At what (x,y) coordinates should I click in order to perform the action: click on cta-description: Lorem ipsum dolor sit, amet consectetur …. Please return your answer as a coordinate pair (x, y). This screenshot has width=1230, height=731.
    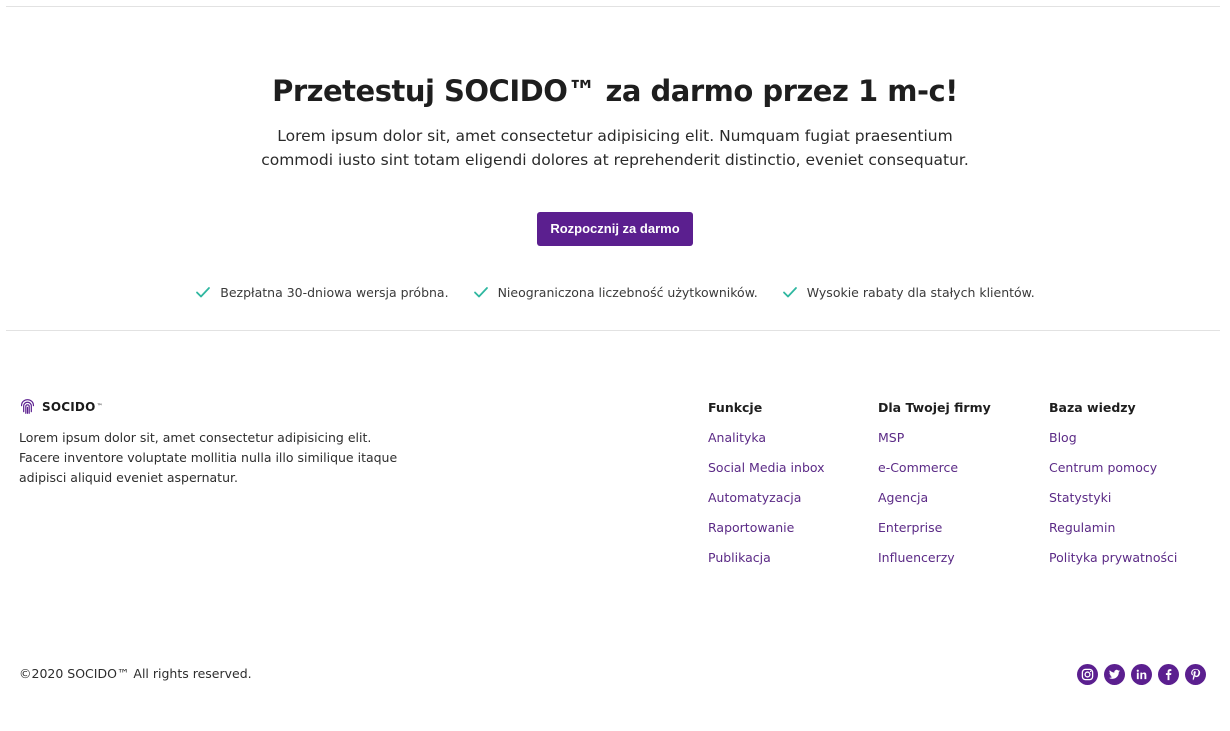
    Looking at the image, I should click on (615, 148).